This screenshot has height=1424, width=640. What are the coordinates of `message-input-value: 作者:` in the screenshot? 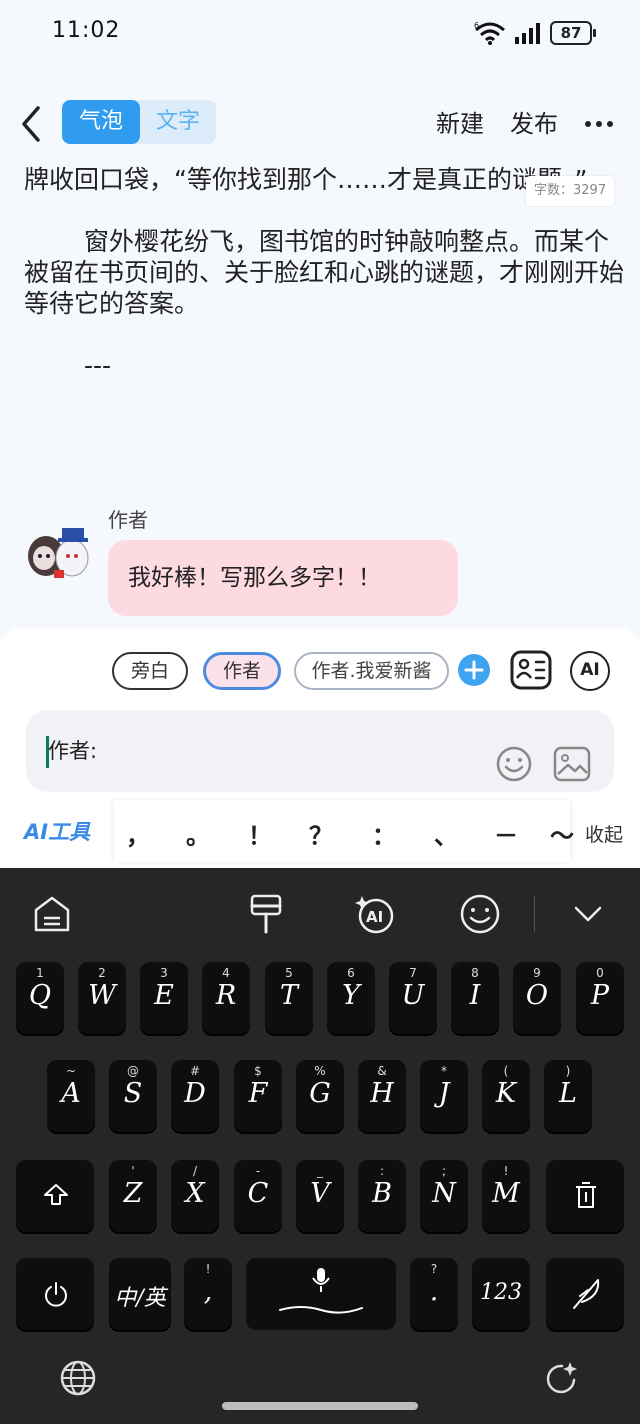 It's located at (73, 751).